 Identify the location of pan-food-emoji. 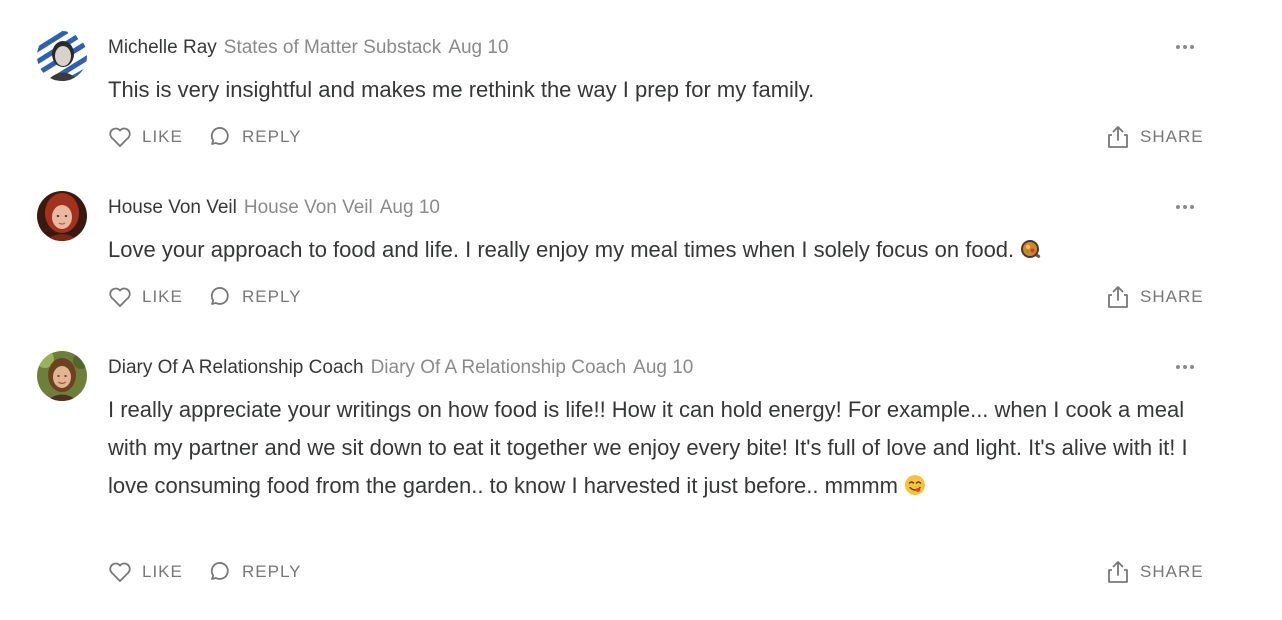
(1031, 249).